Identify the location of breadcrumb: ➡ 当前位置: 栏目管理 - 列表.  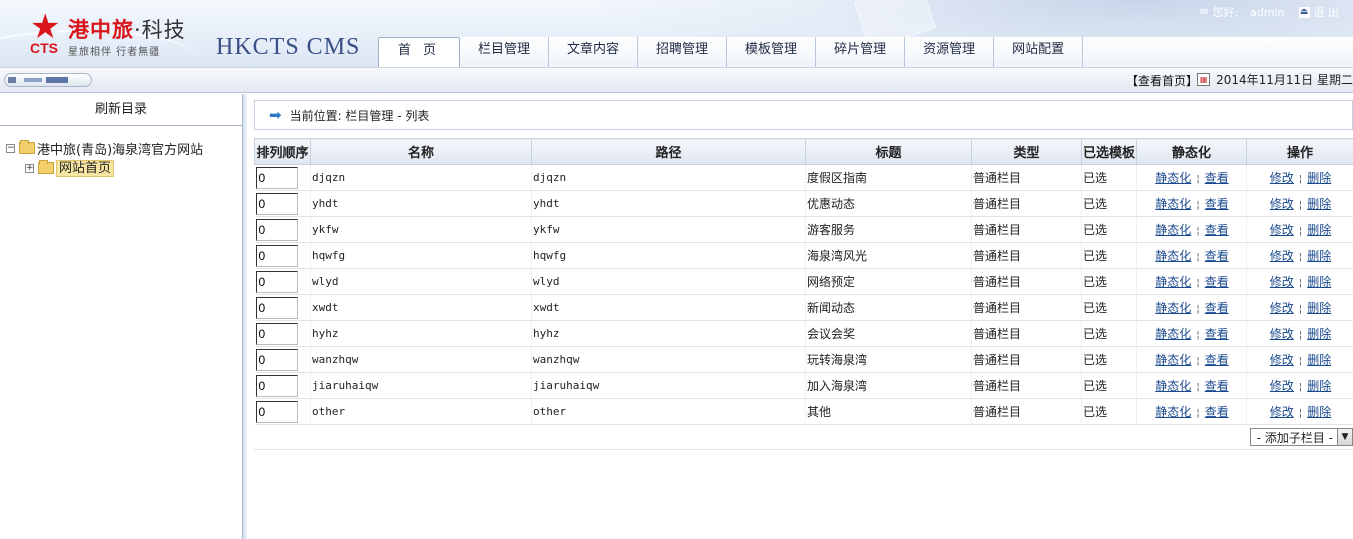
(803, 115).